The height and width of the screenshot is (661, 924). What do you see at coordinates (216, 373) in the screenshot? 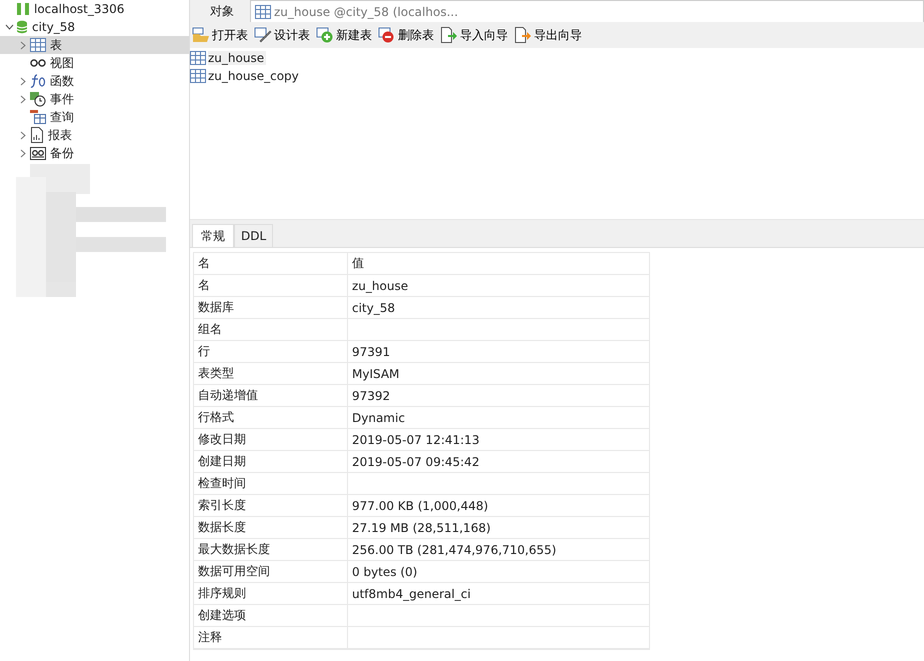
I see `property-name: 表类型` at bounding box center [216, 373].